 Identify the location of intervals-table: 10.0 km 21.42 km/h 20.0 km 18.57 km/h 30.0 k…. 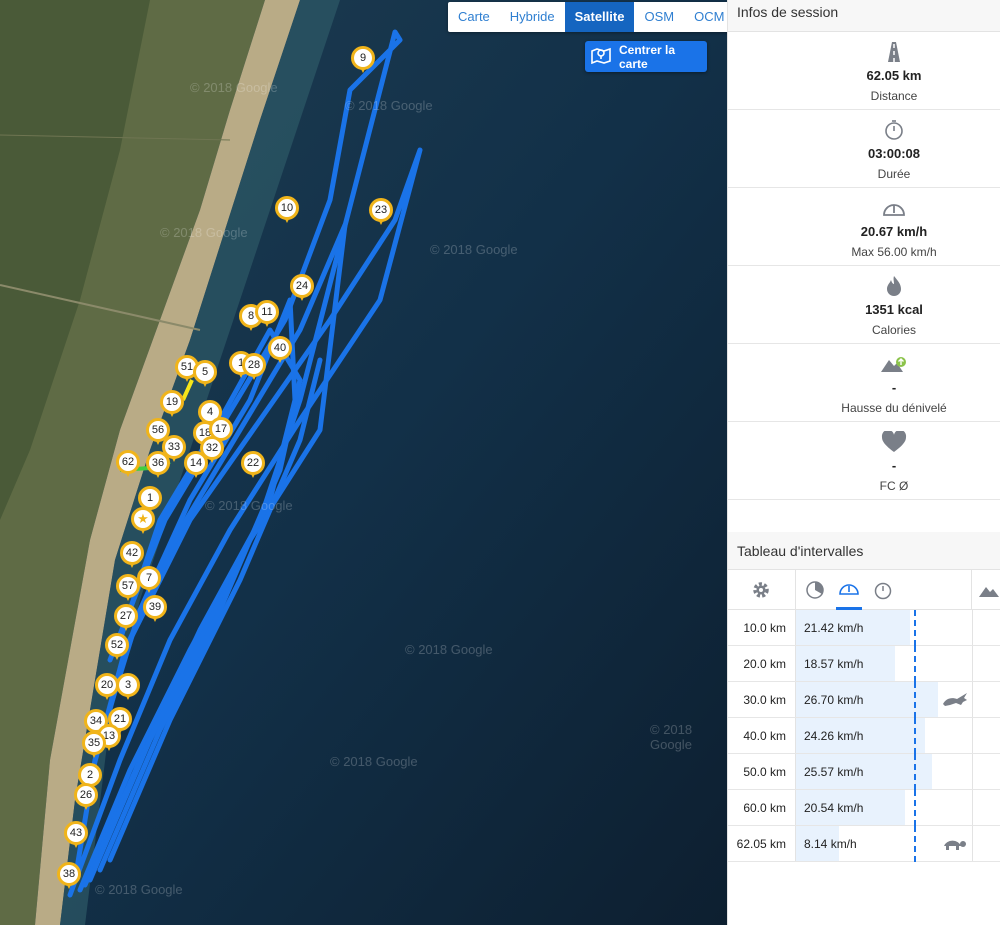
(864, 736).